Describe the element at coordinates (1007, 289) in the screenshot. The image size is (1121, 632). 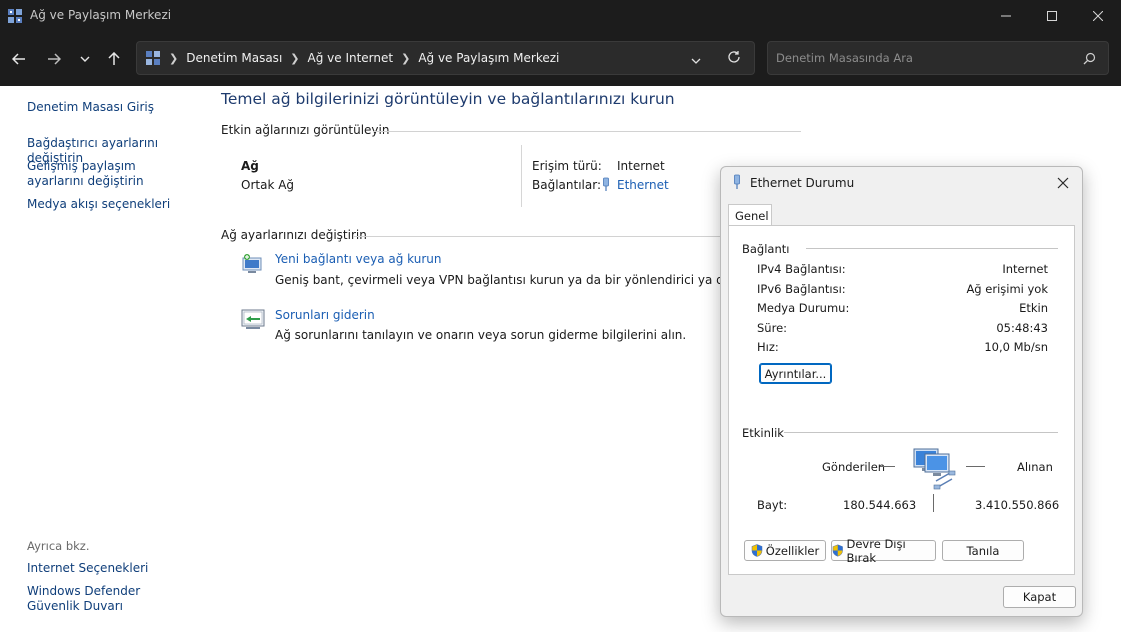
I see `ipv6-value: Ağ erişimi yok` at that location.